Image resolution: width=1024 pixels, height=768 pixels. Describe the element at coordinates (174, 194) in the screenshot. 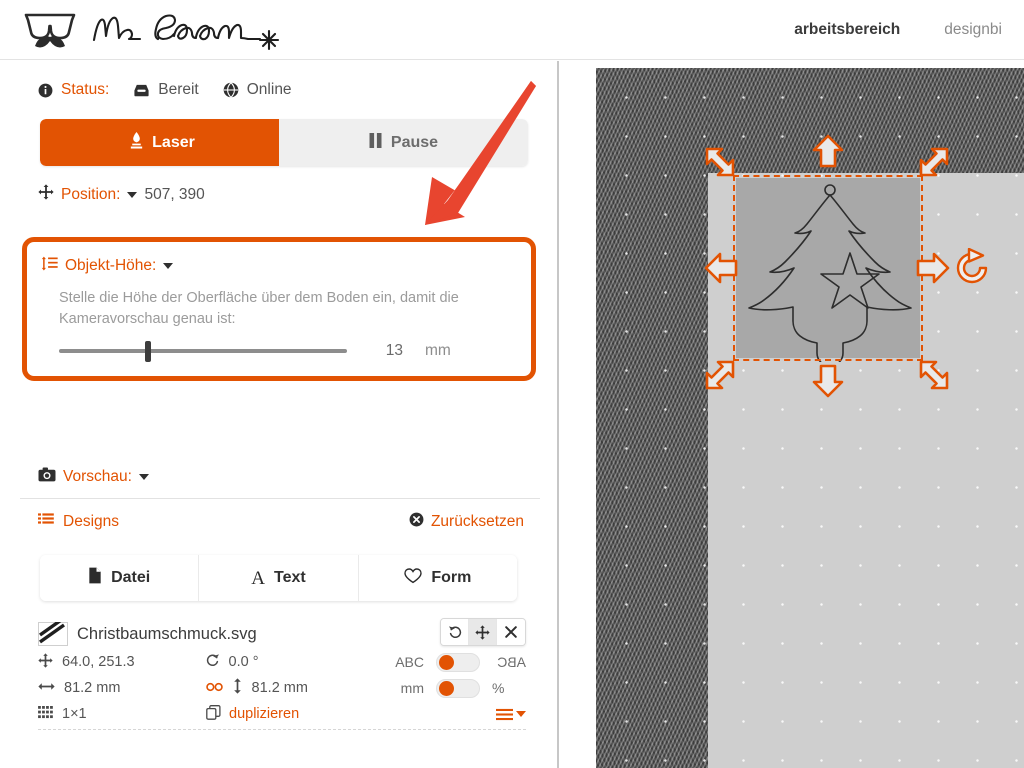

I see `position-value: 507, 390` at that location.